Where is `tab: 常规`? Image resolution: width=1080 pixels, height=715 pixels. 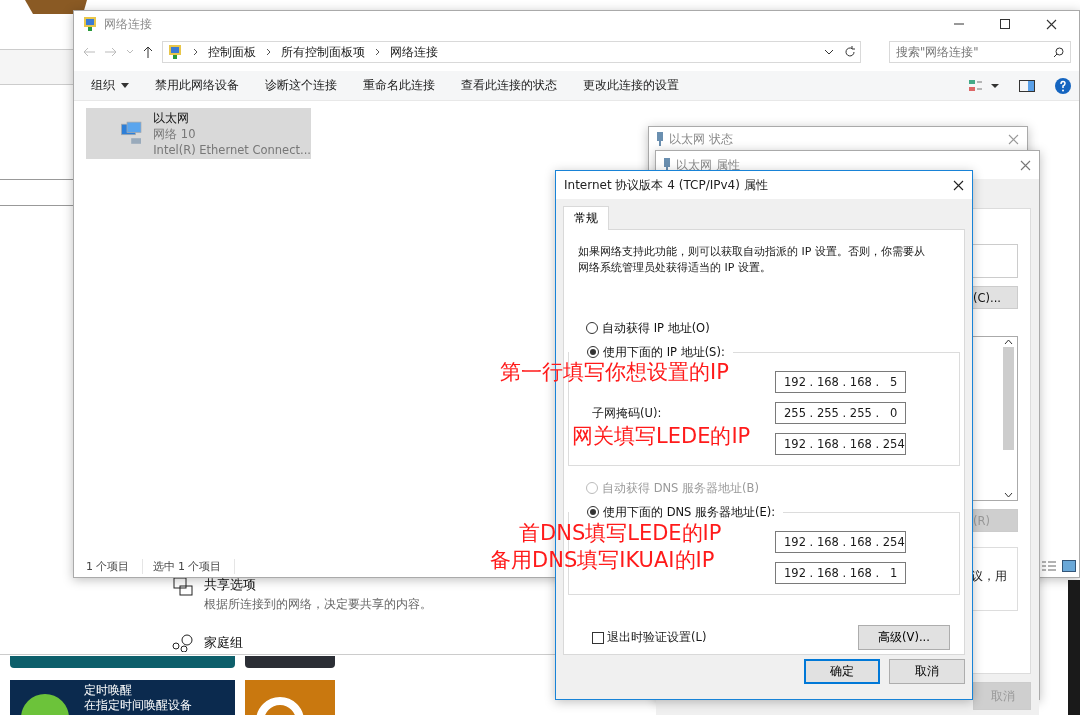
tab: 常规 is located at coordinates (586, 218).